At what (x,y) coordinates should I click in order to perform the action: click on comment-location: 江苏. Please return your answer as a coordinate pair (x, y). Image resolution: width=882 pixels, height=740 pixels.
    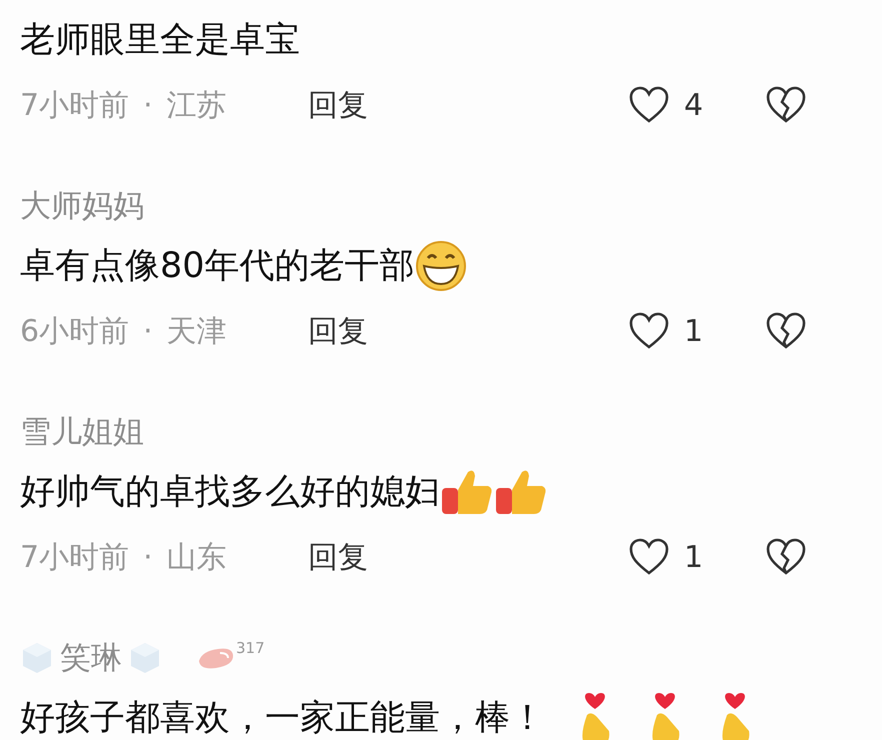
    Looking at the image, I should click on (196, 105).